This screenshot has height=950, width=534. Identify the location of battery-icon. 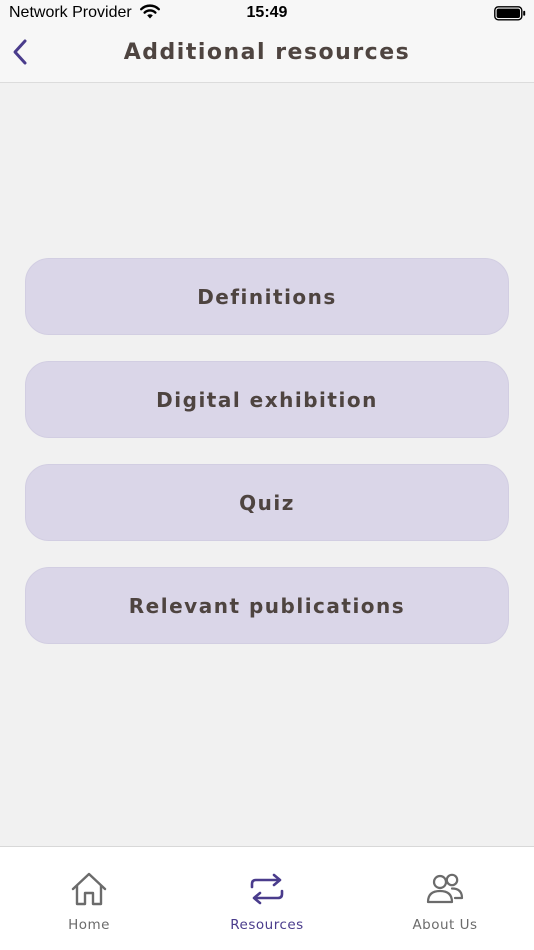
(510, 15).